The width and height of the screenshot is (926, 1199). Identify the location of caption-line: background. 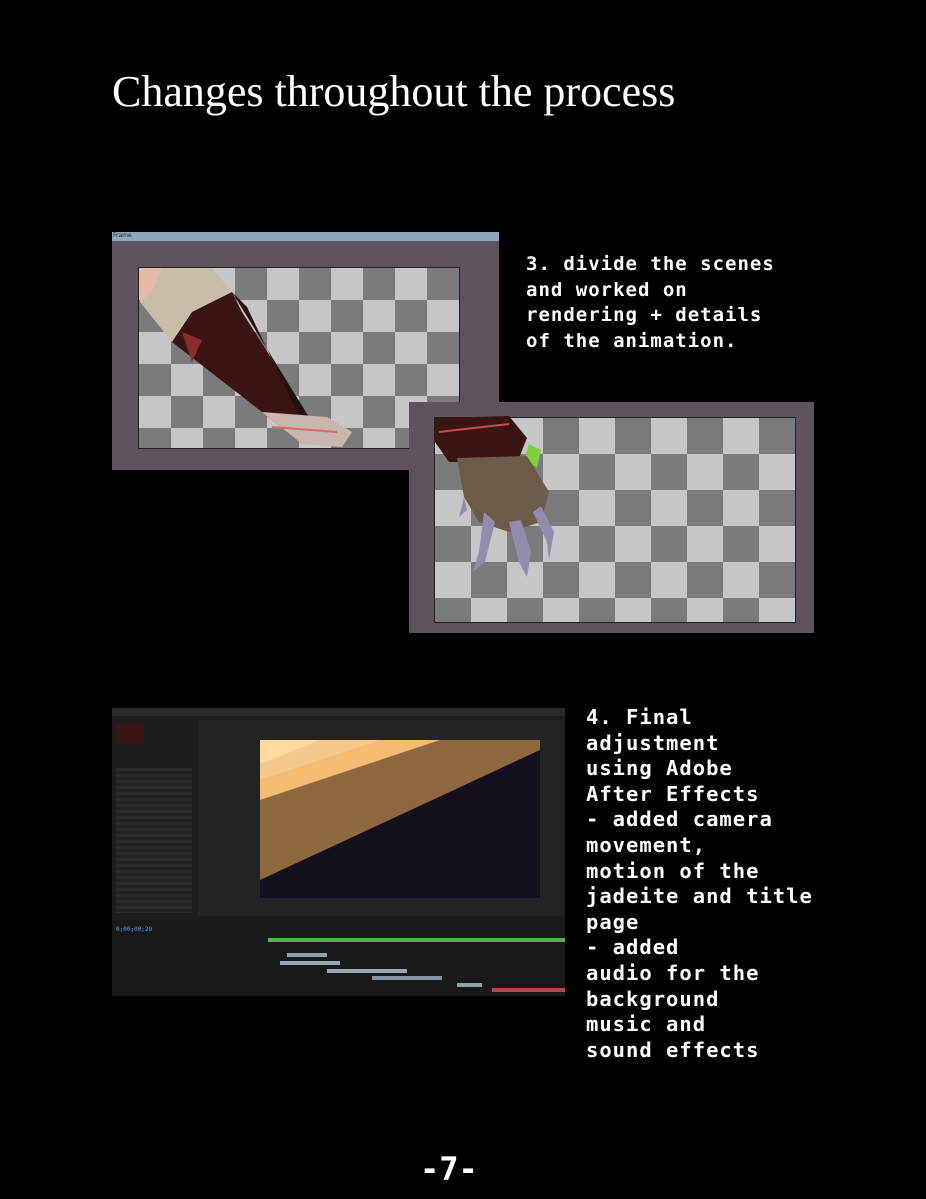
(653, 998).